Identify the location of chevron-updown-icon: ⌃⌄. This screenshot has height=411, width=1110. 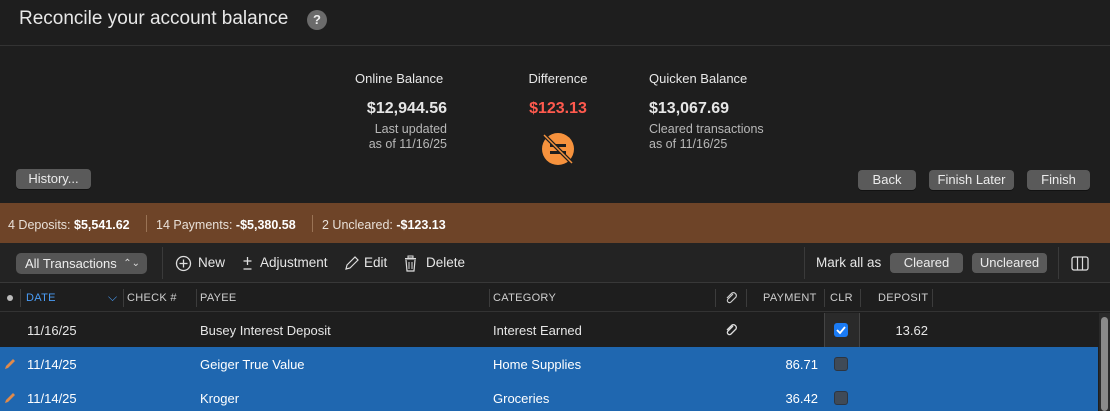
(131, 263).